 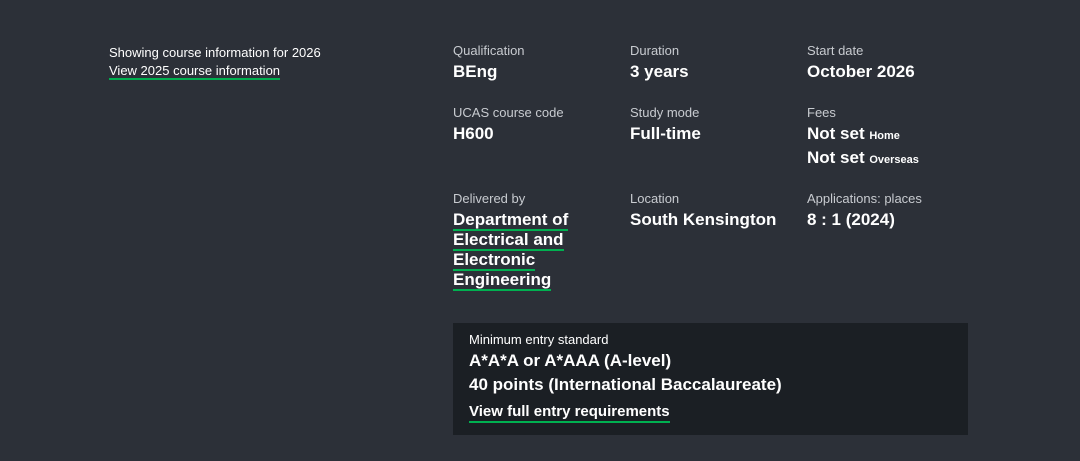 I want to click on ucas-code-value: H600, so click(x=473, y=133).